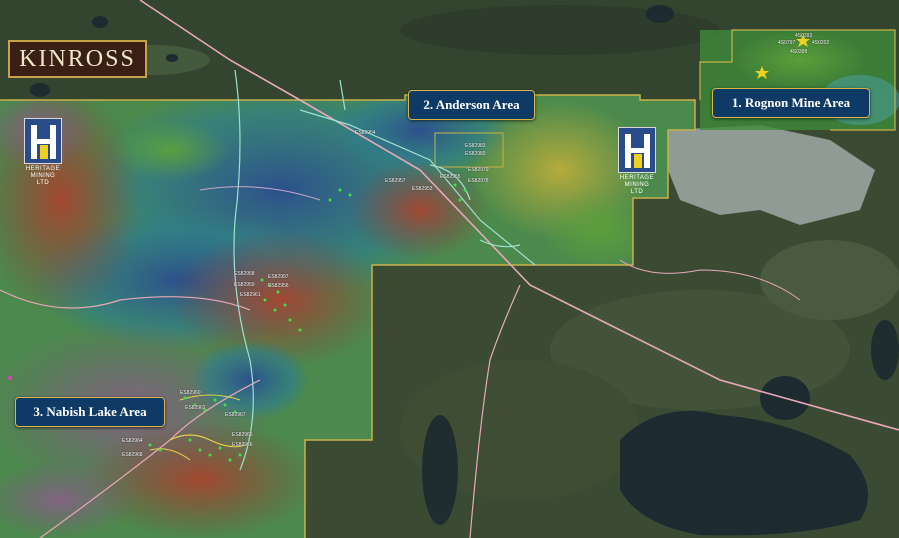 The height and width of the screenshot is (538, 899). What do you see at coordinates (395, 181) in the screenshot?
I see `claim-label: ES82957` at bounding box center [395, 181].